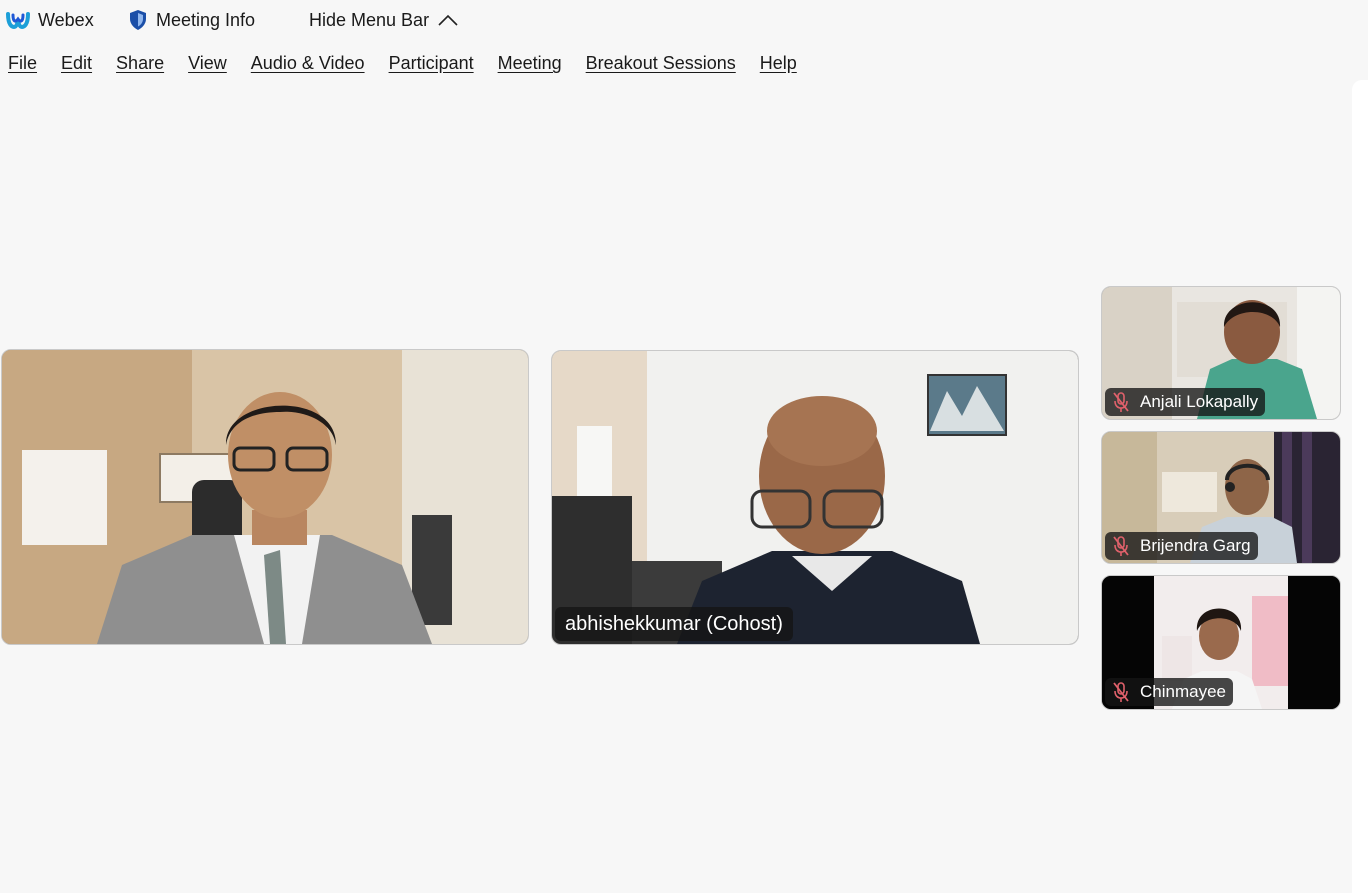 This screenshot has height=893, width=1368. Describe the element at coordinates (684, 20) in the screenshot. I see `title-bar: Webex Meeting Info Hide Menu Bar` at that location.